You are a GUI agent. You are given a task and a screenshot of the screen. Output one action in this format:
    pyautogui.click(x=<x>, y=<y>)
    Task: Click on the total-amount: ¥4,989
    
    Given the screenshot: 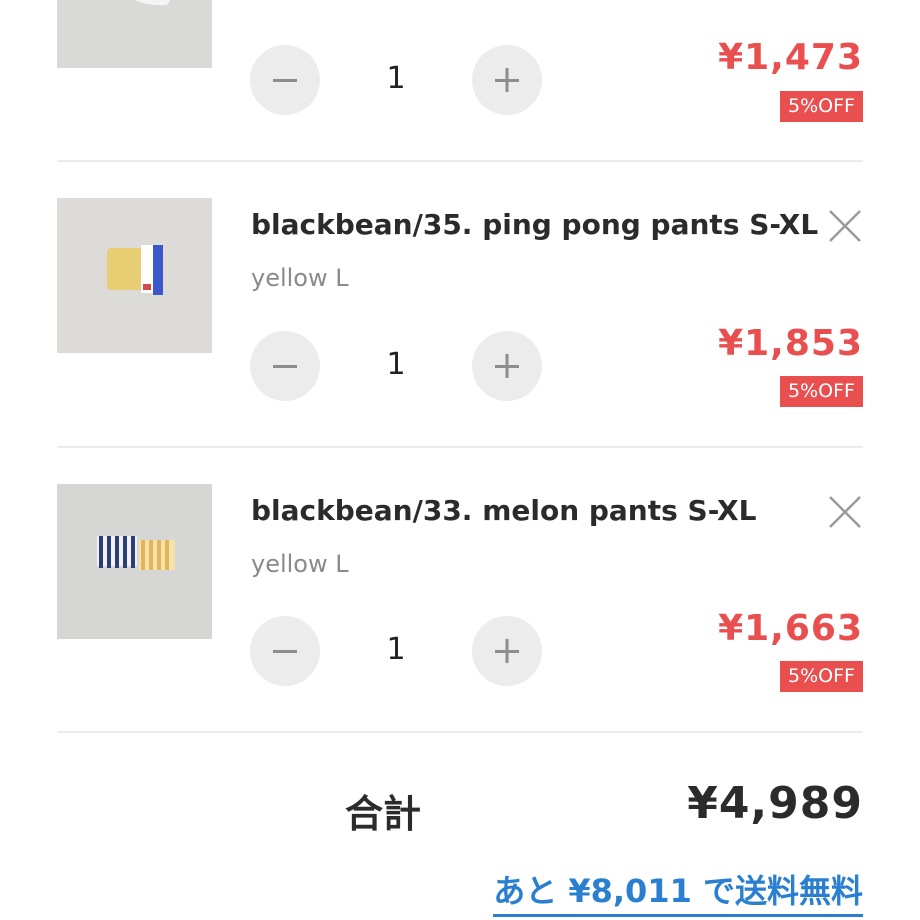 What is the action you would take?
    pyautogui.click(x=775, y=803)
    